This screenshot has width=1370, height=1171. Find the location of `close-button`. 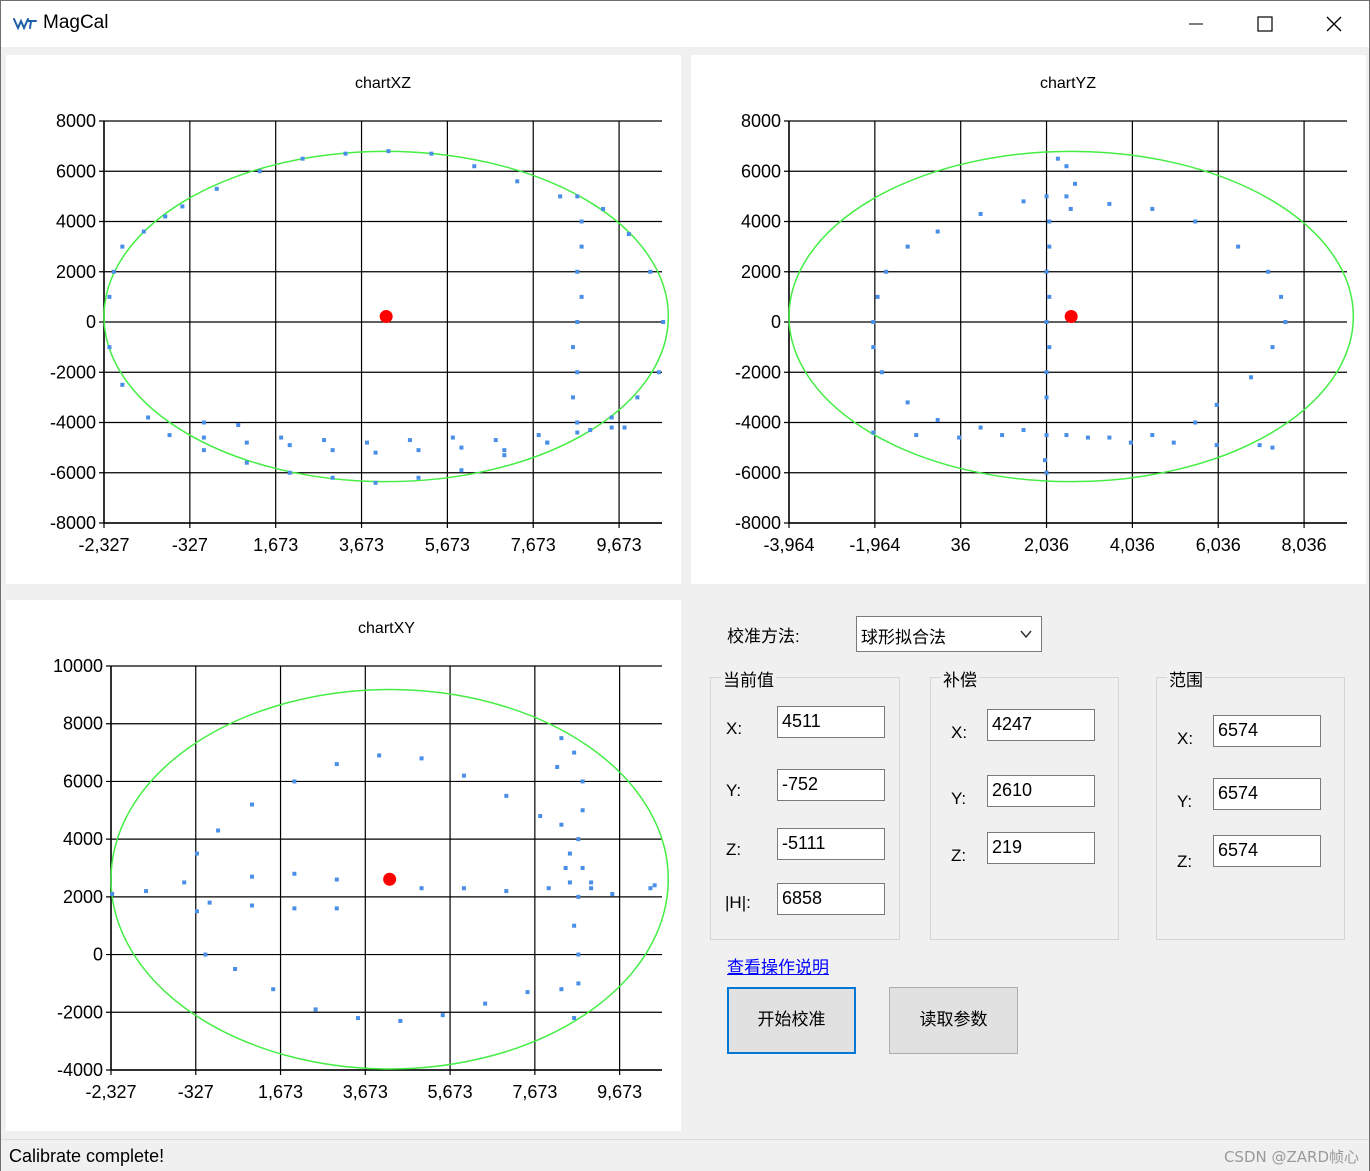

close-button is located at coordinates (1334, 24).